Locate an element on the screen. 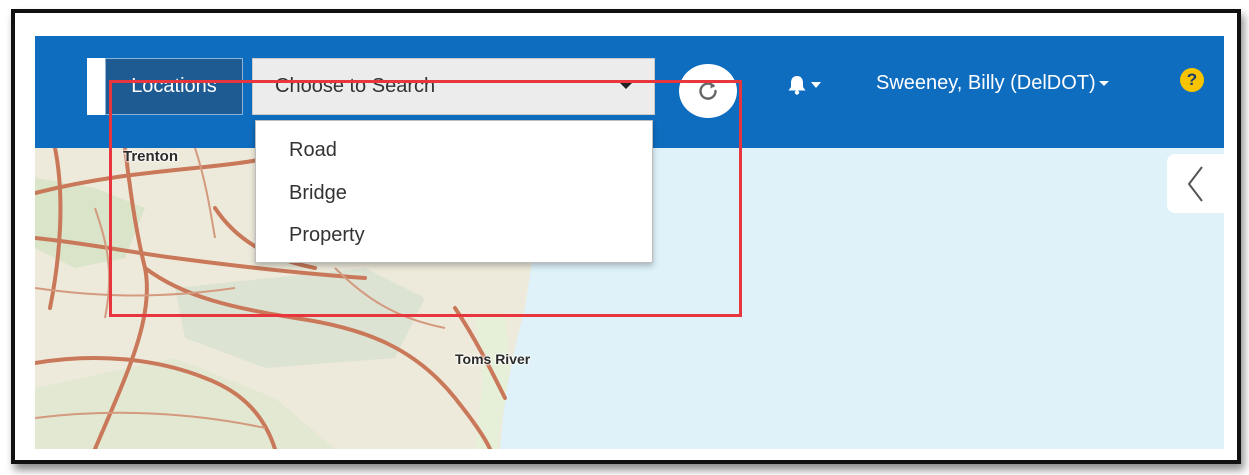  user-name-label: Sweeney, Billy (DelDOT) is located at coordinates (986, 83).